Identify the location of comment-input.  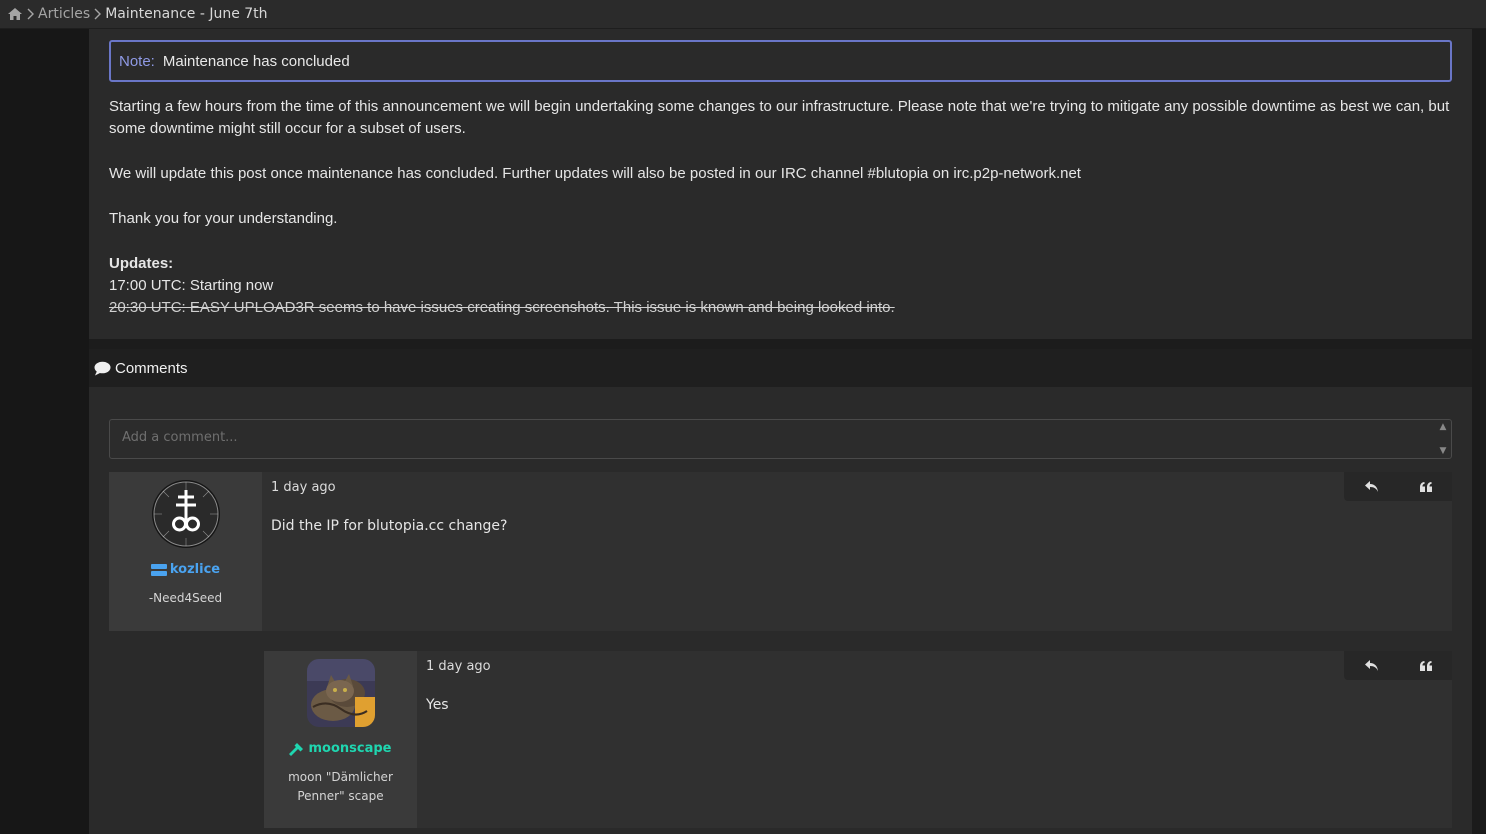
(780, 439).